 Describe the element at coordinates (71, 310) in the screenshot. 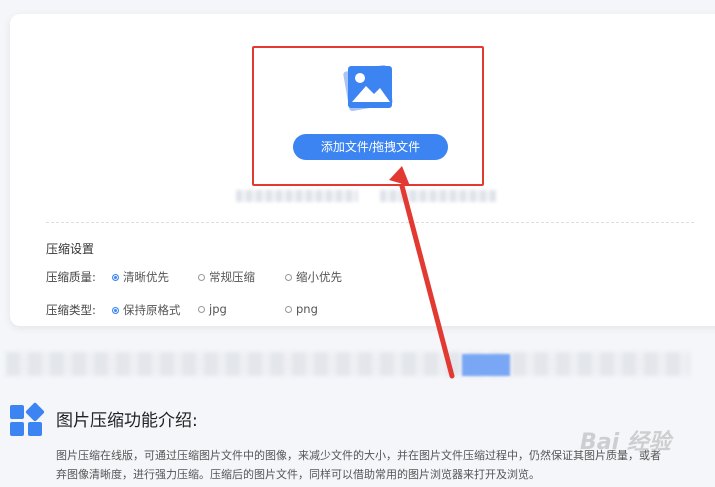

I see `type-label: 压缩类型:` at that location.